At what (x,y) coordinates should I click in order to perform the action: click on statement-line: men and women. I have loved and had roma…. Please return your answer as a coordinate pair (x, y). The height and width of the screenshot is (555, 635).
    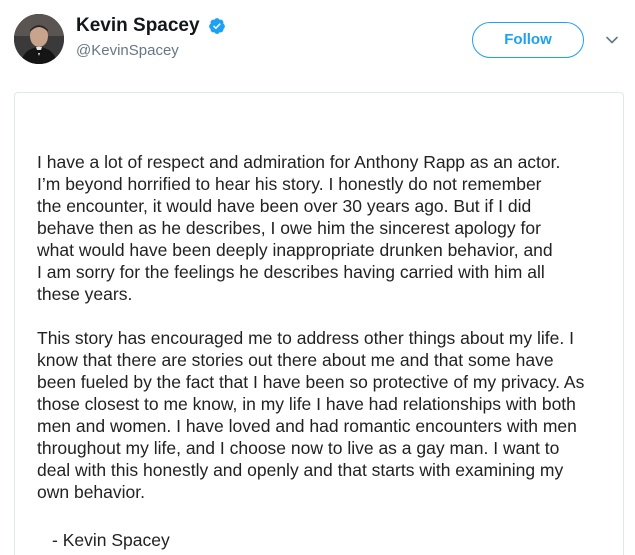
    Looking at the image, I should click on (307, 426).